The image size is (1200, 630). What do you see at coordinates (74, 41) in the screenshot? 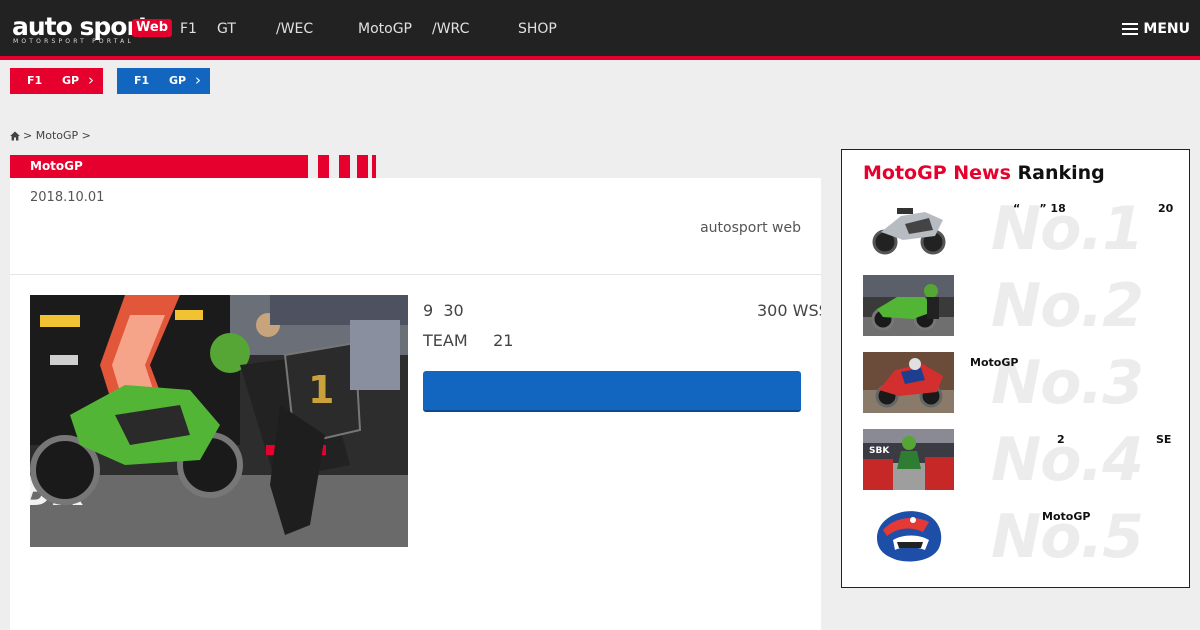
I see `logo-subtitle: MOTORSPORT PORTAL` at bounding box center [74, 41].